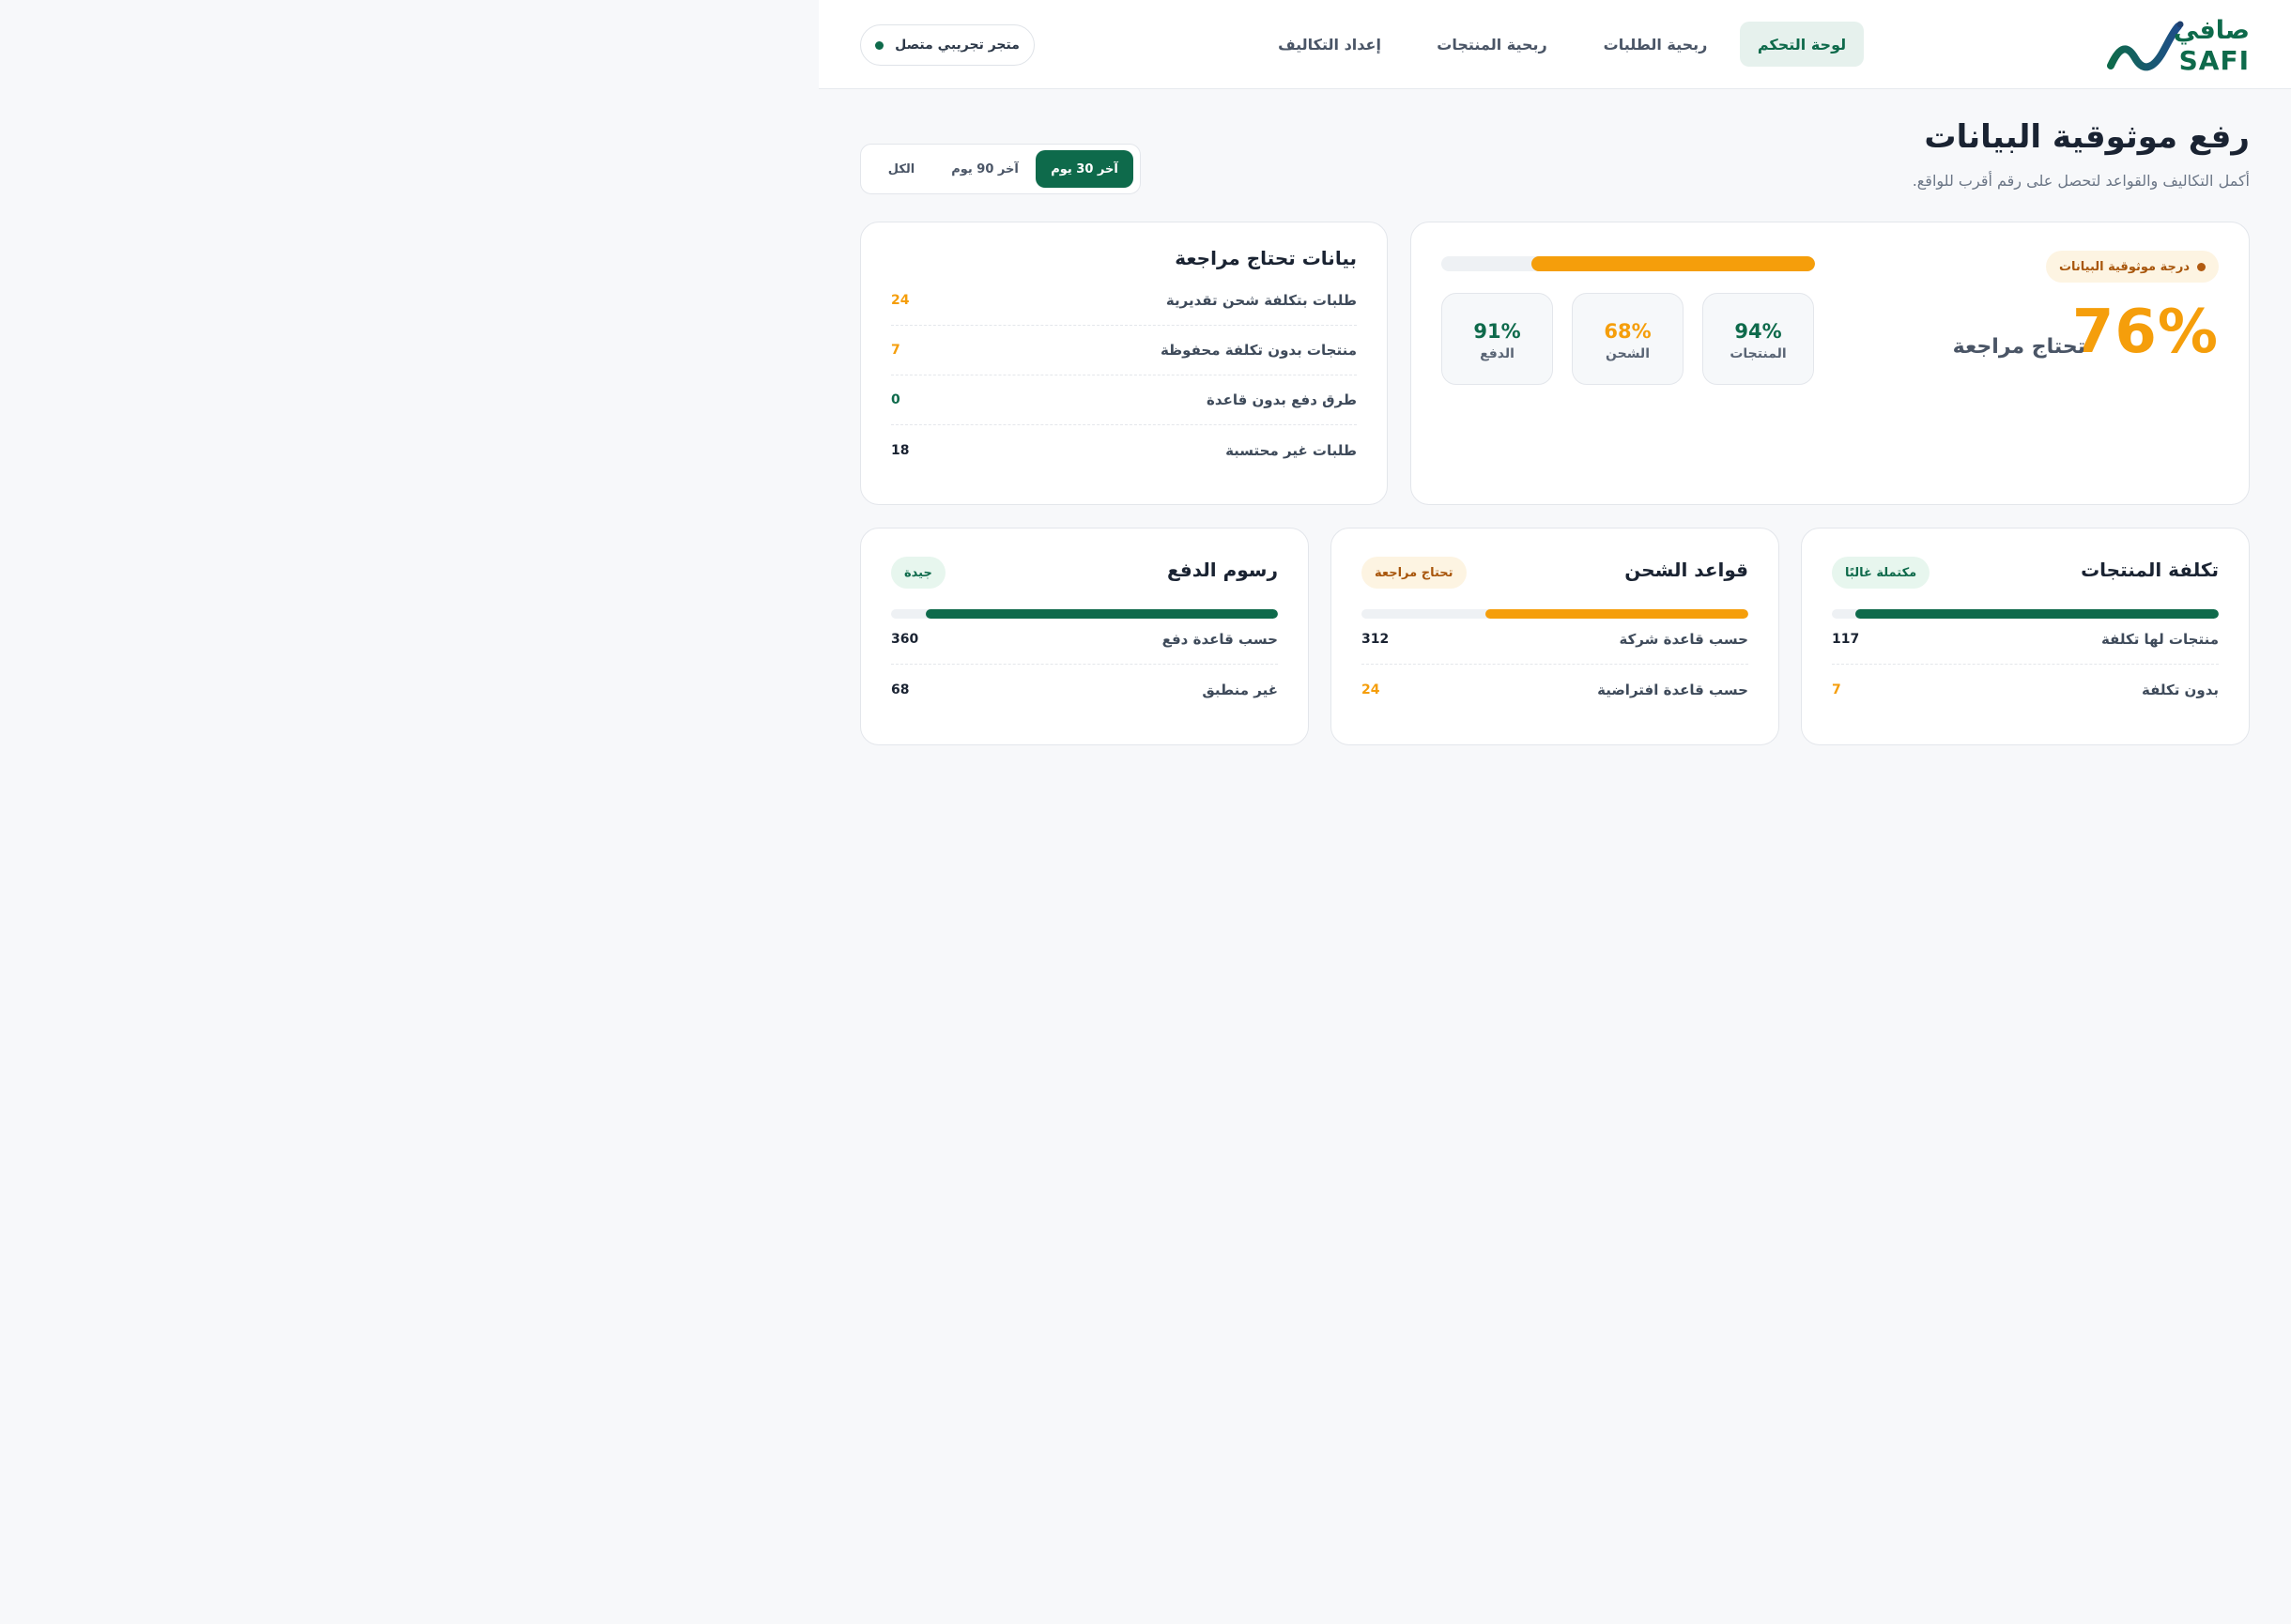  Describe the element at coordinates (1554, 640) in the screenshot. I see `list-item: حسب قاعدة شركة 312` at that location.